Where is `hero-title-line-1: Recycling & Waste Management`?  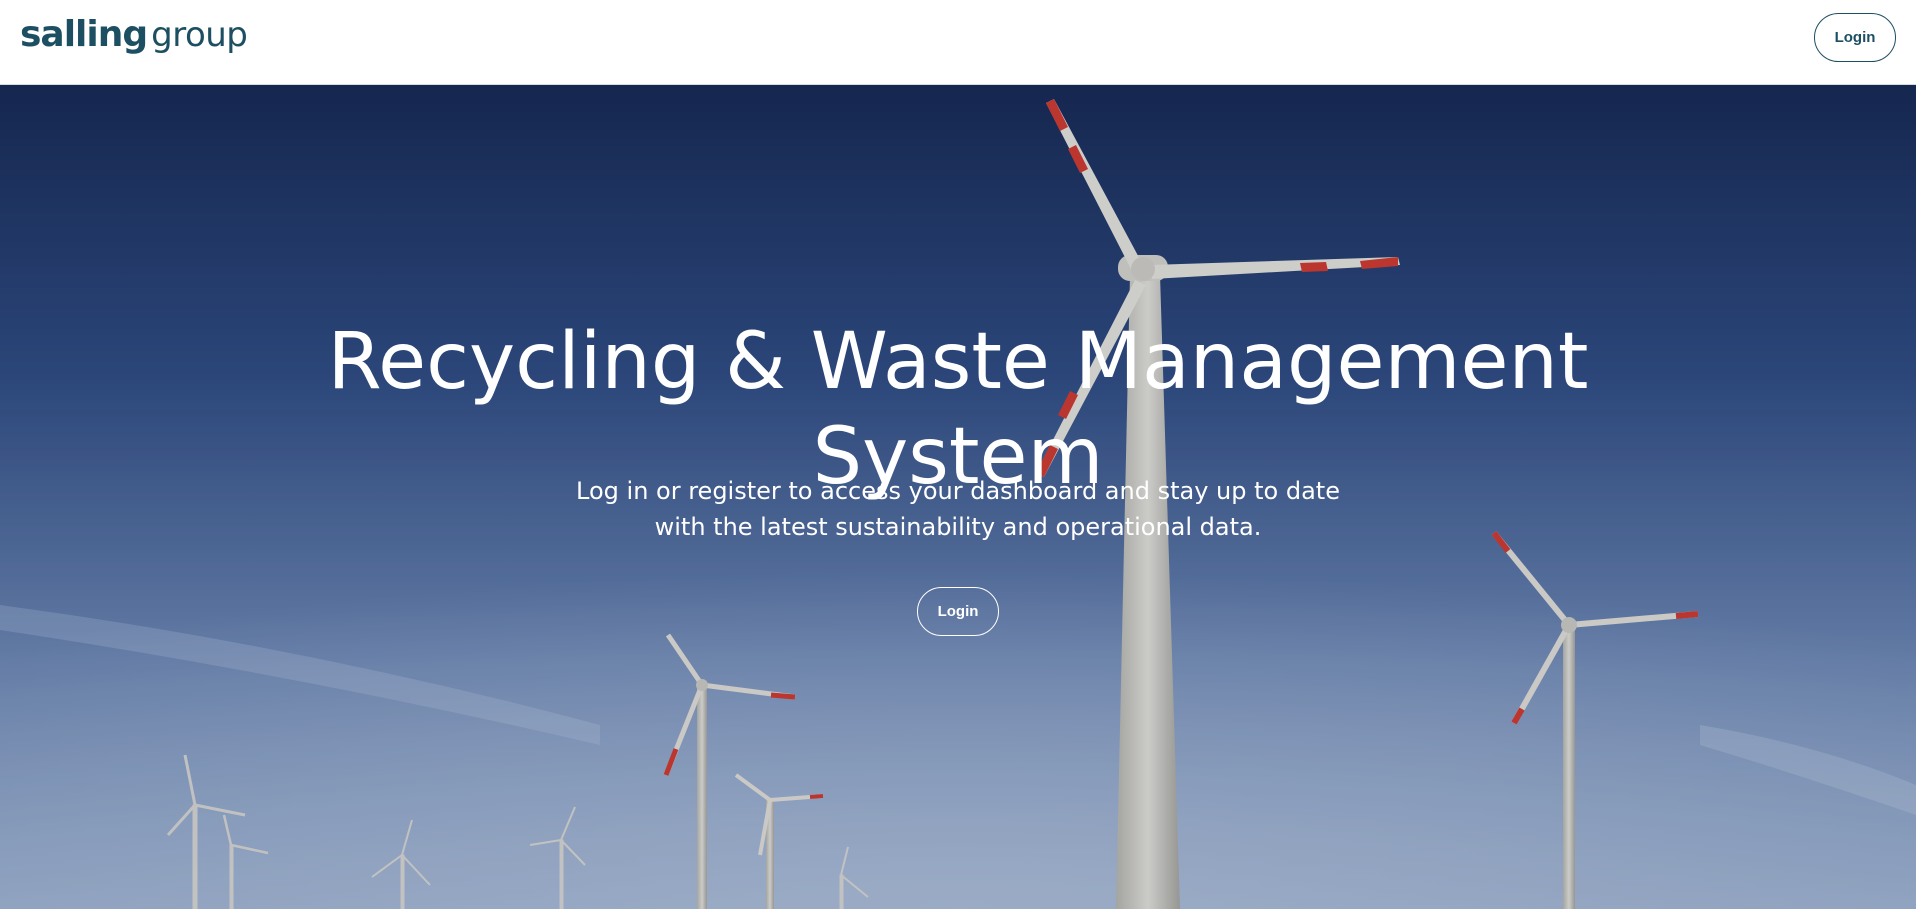 hero-title-line-1: Recycling & Waste Management is located at coordinates (958, 362).